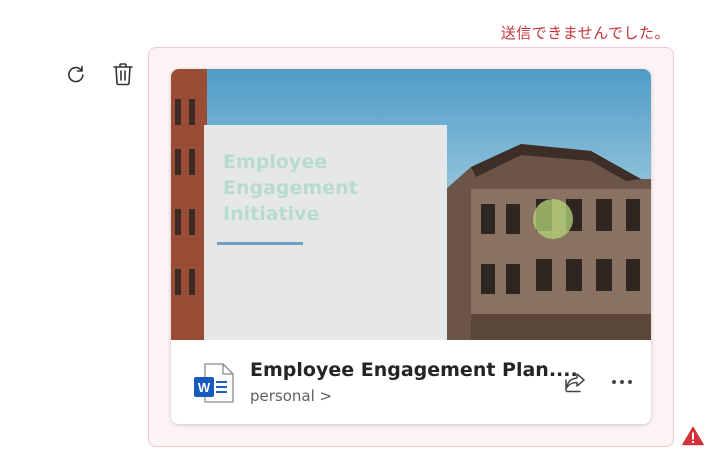 The image size is (726, 470). I want to click on warning-icon, so click(693, 436).